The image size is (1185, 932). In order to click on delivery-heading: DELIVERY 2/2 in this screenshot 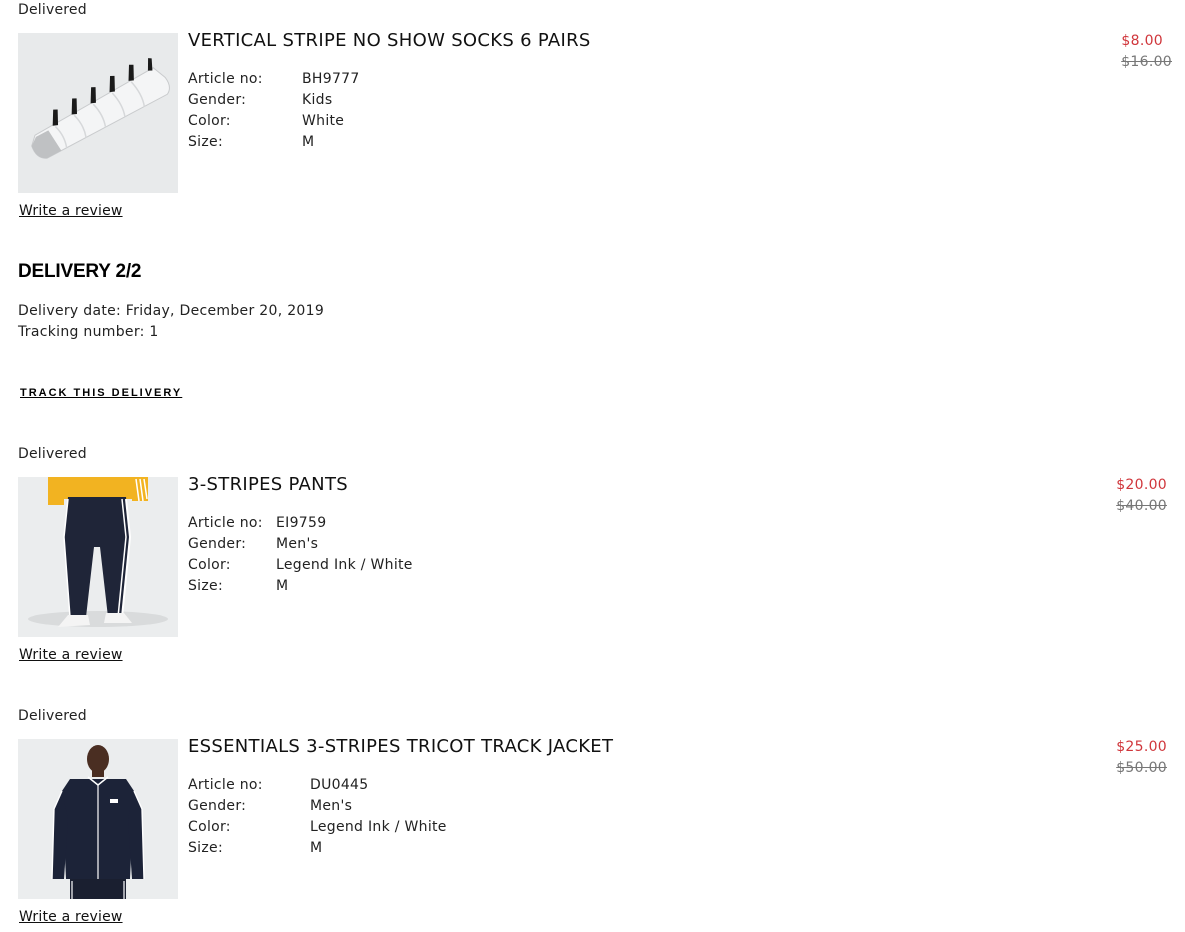, I will do `click(80, 271)`.